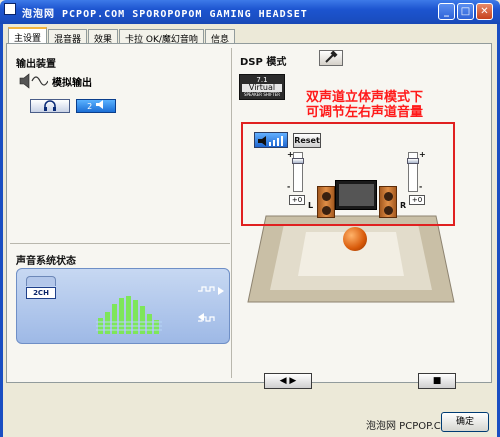 The width and height of the screenshot is (500, 437). I want to click on left-volume-knob, so click(298, 161).